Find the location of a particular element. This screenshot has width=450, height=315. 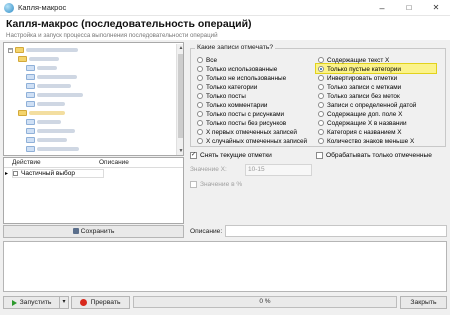

radio-char-count: Количество знаков меньше X is located at coordinates (366, 141).